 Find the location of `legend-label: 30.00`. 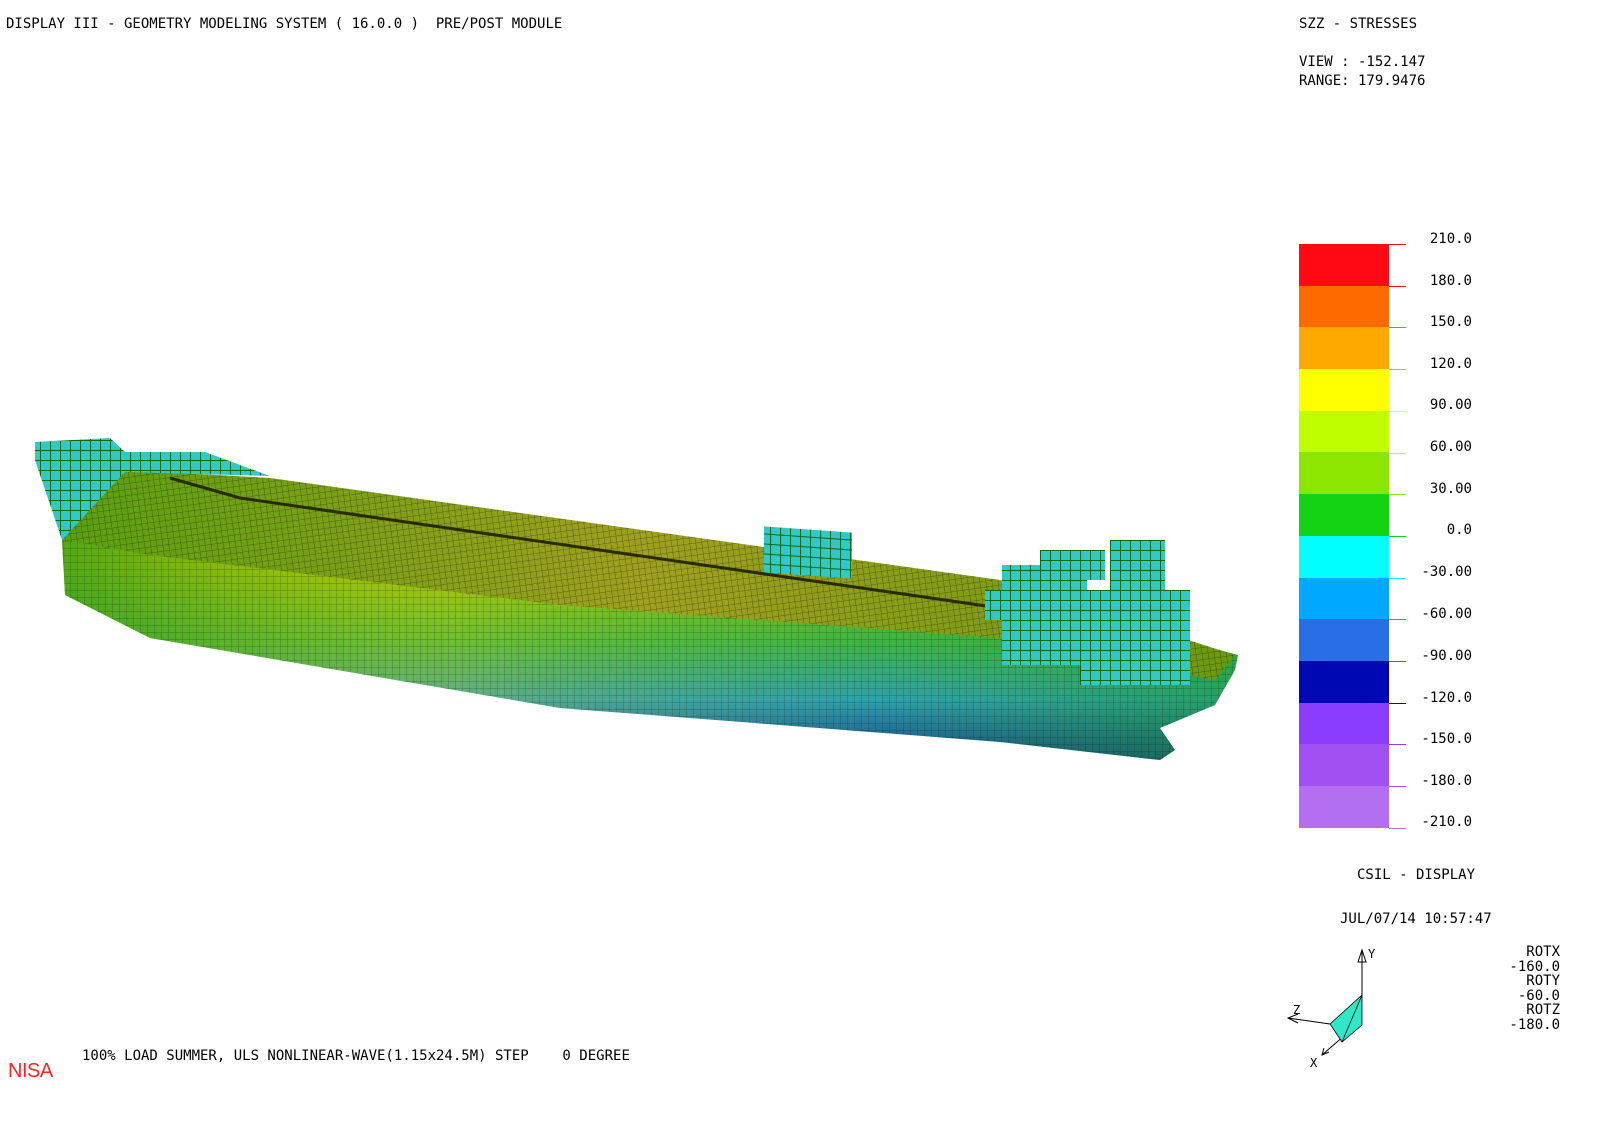

legend-label: 30.00 is located at coordinates (1450, 489).